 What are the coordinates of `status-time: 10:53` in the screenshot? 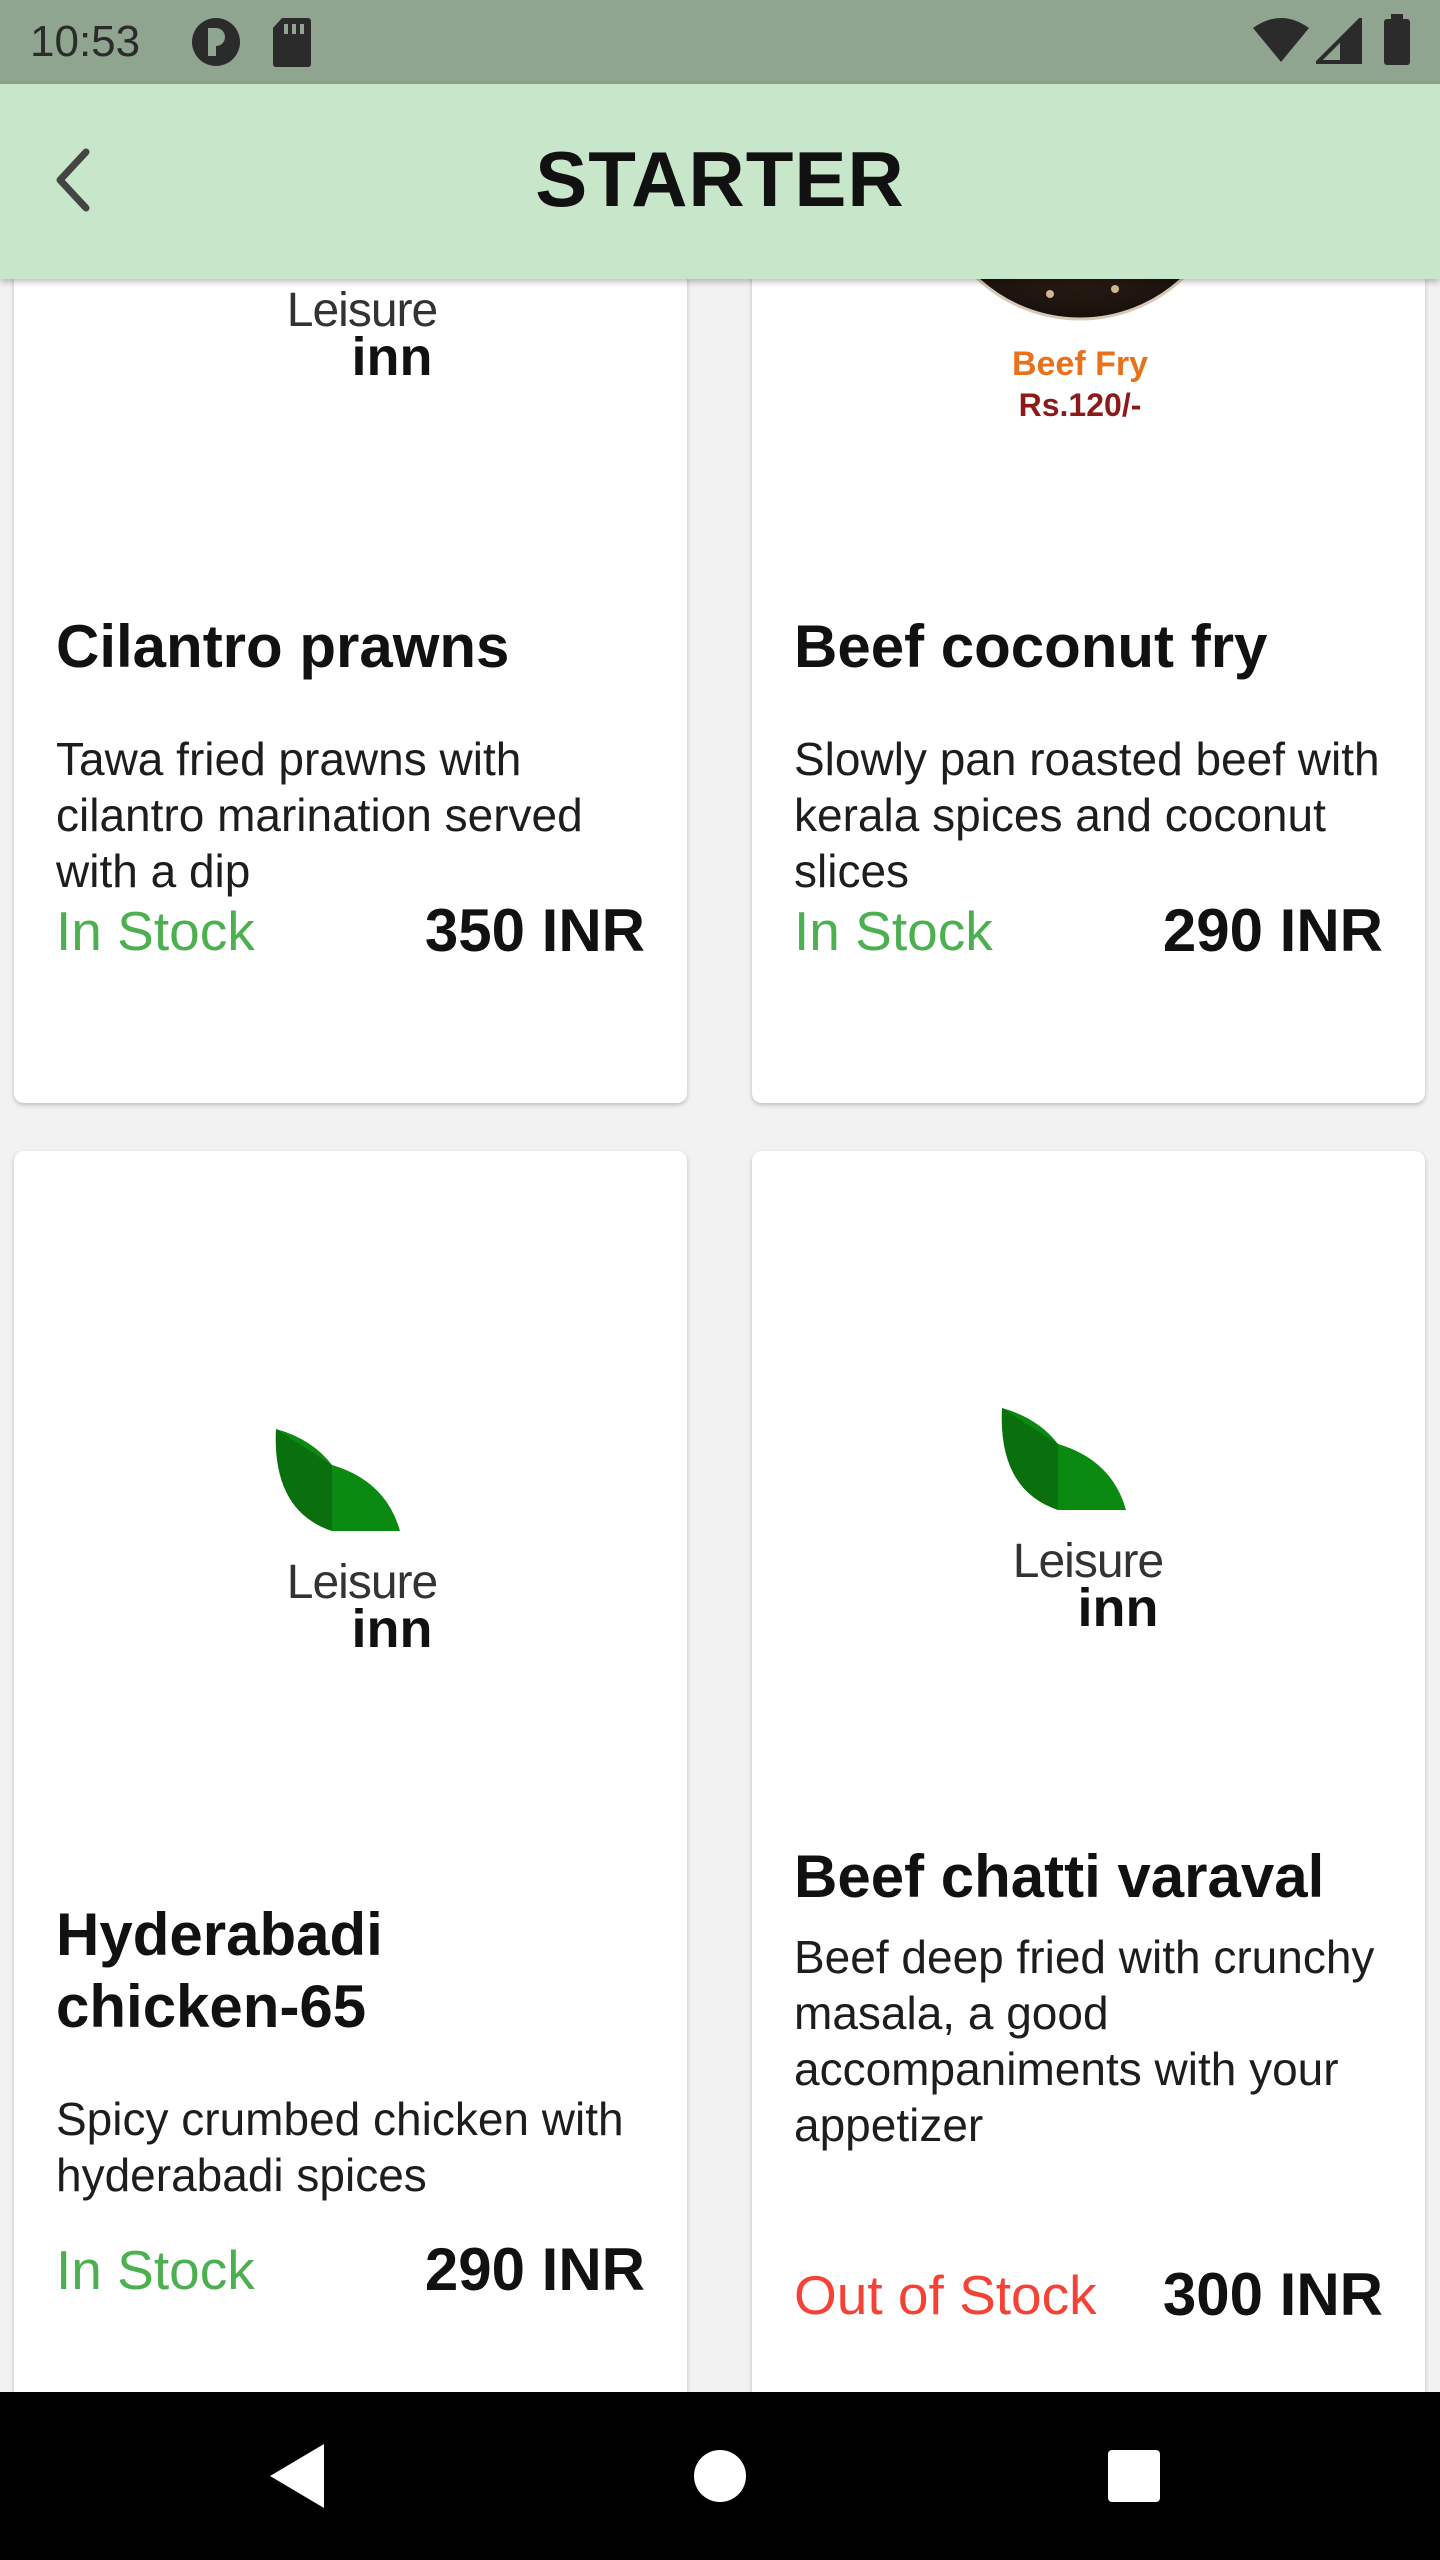 It's located at (85, 41).